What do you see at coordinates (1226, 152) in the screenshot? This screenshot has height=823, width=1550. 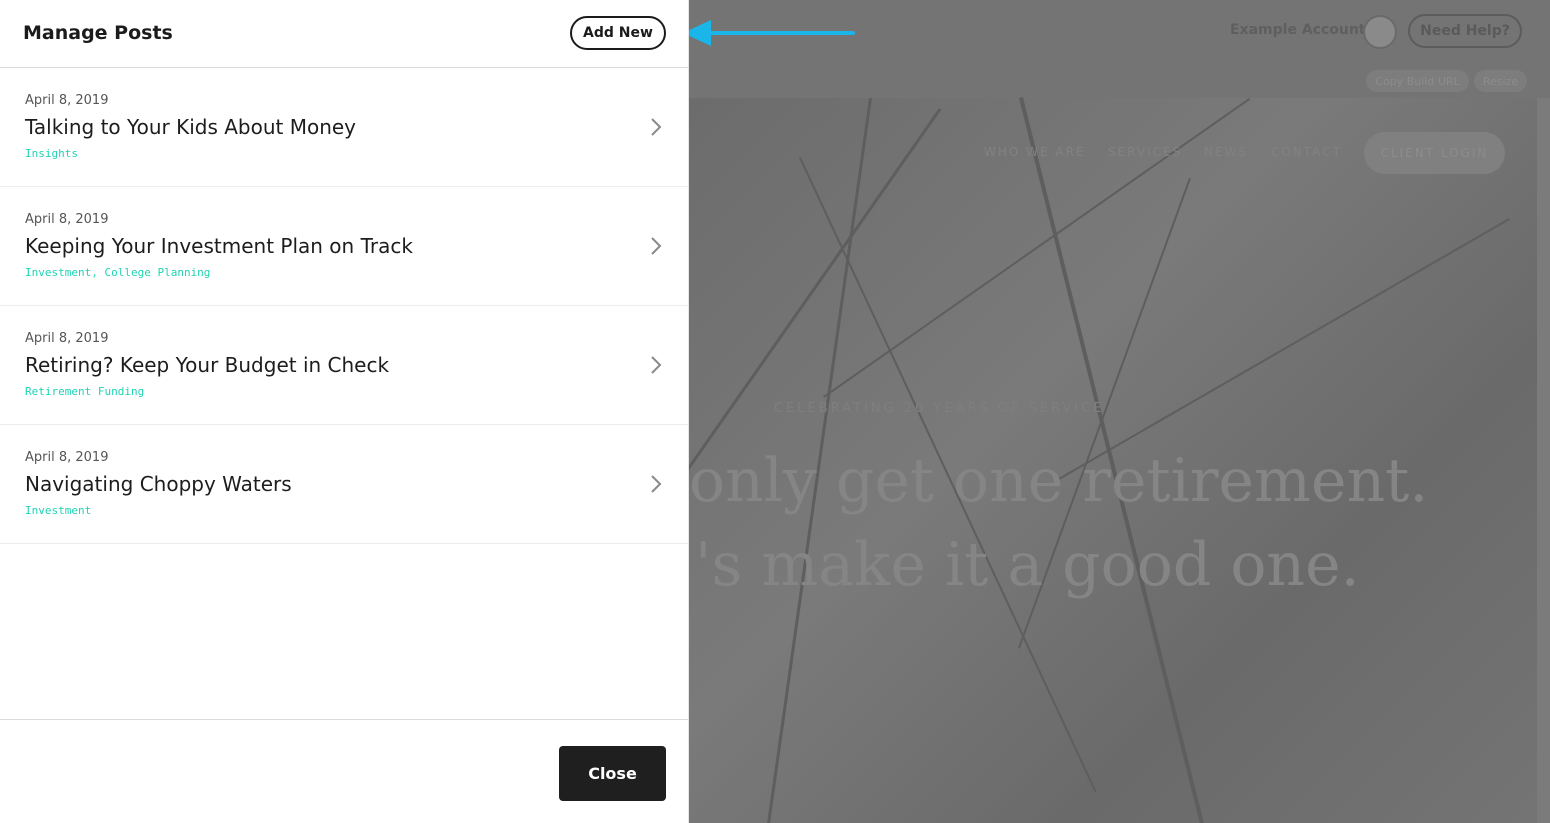 I see `nav-item-news: NEWS` at bounding box center [1226, 152].